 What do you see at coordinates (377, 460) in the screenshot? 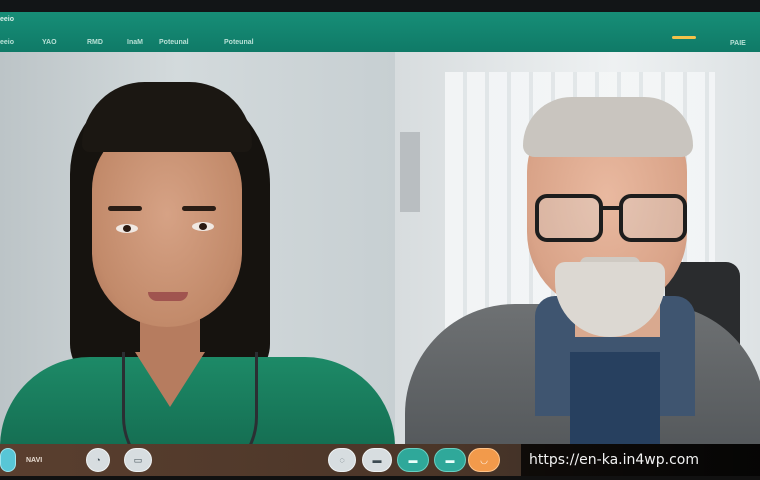
I see `share-icon: ▬` at bounding box center [377, 460].